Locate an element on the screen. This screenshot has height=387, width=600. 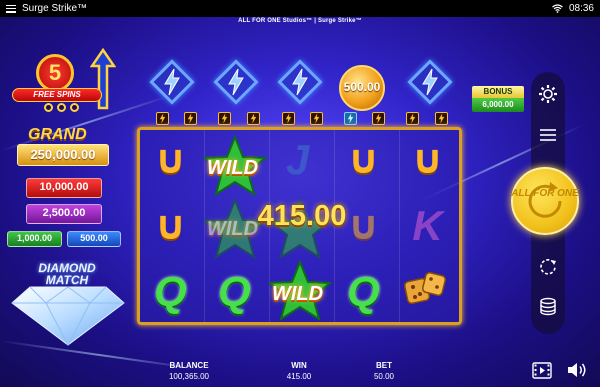
mini-jackpot-value: 1,000.00 is located at coordinates (34, 239).